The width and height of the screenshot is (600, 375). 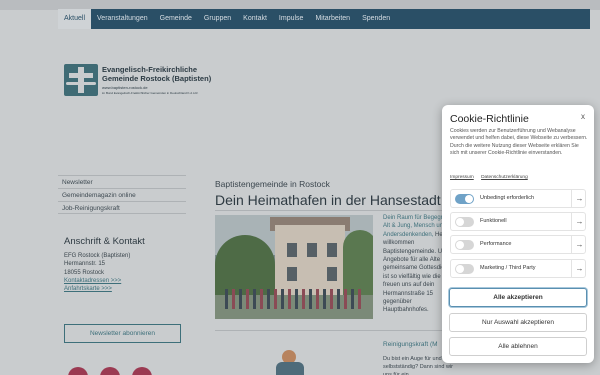 What do you see at coordinates (518, 244) in the screenshot?
I see `cookie-category-performance: Performance →` at bounding box center [518, 244].